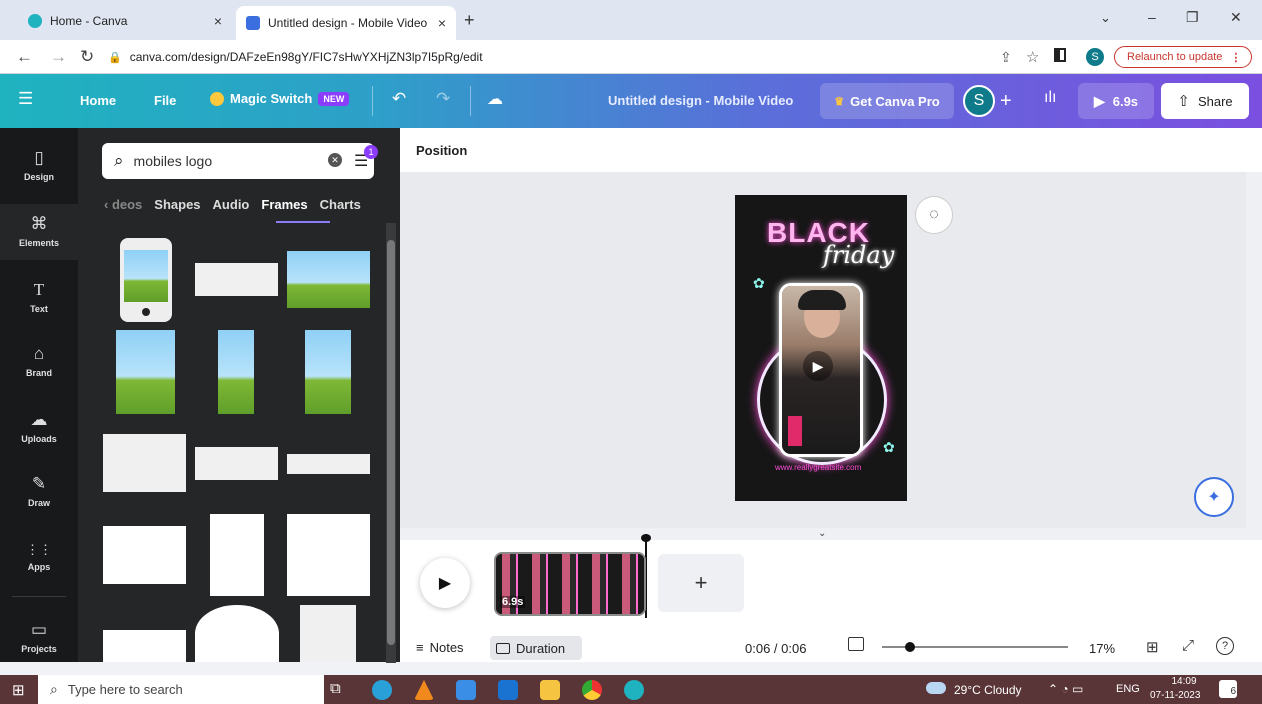  What do you see at coordinates (39, 494) in the screenshot?
I see `sidebar-item-draw: ✎ Draw` at bounding box center [39, 494].